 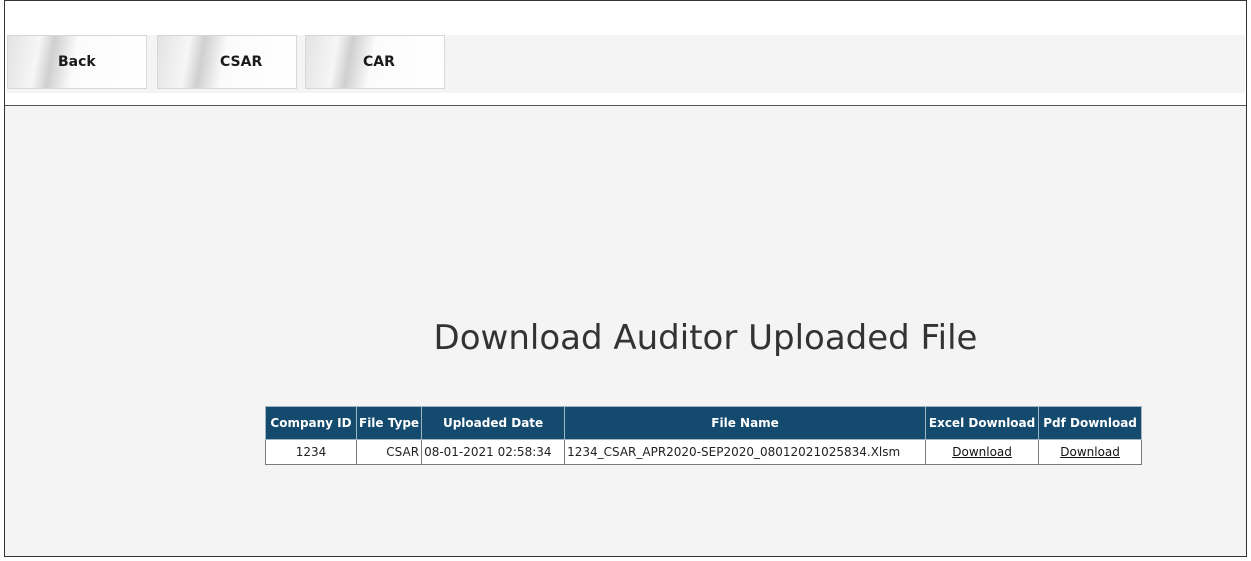 I want to click on cell-file-type: CSAR, so click(x=389, y=452).